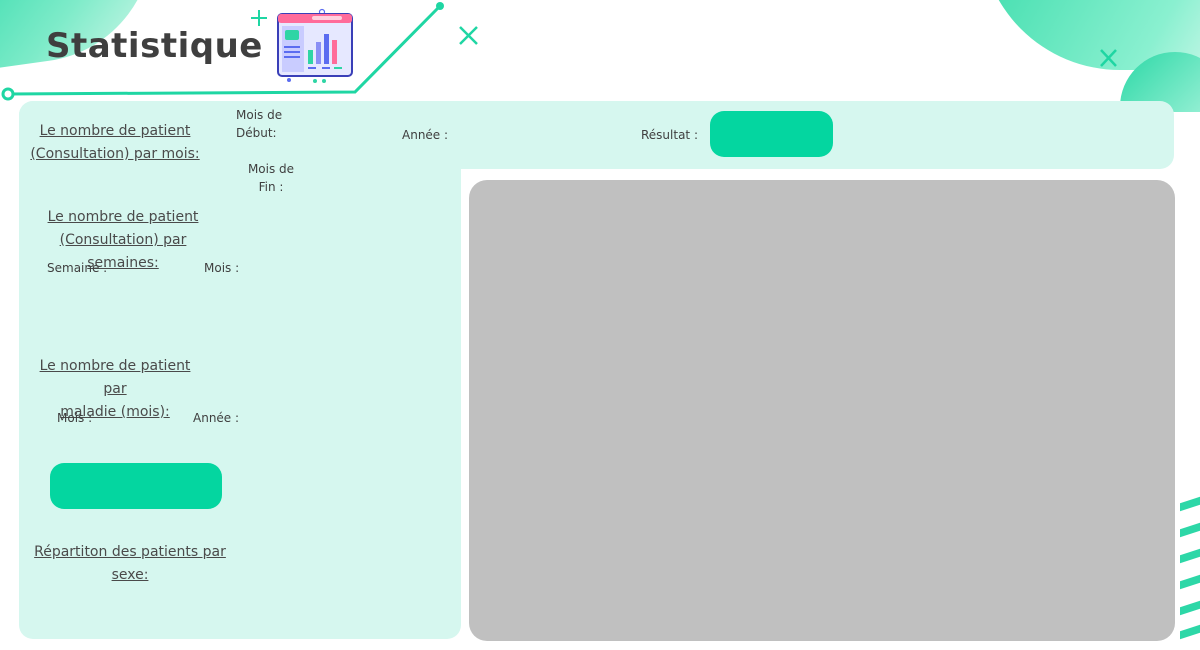 This screenshot has width=1200, height=650. What do you see at coordinates (271, 187) in the screenshot?
I see `end-month-label-line2: Fin :` at bounding box center [271, 187].